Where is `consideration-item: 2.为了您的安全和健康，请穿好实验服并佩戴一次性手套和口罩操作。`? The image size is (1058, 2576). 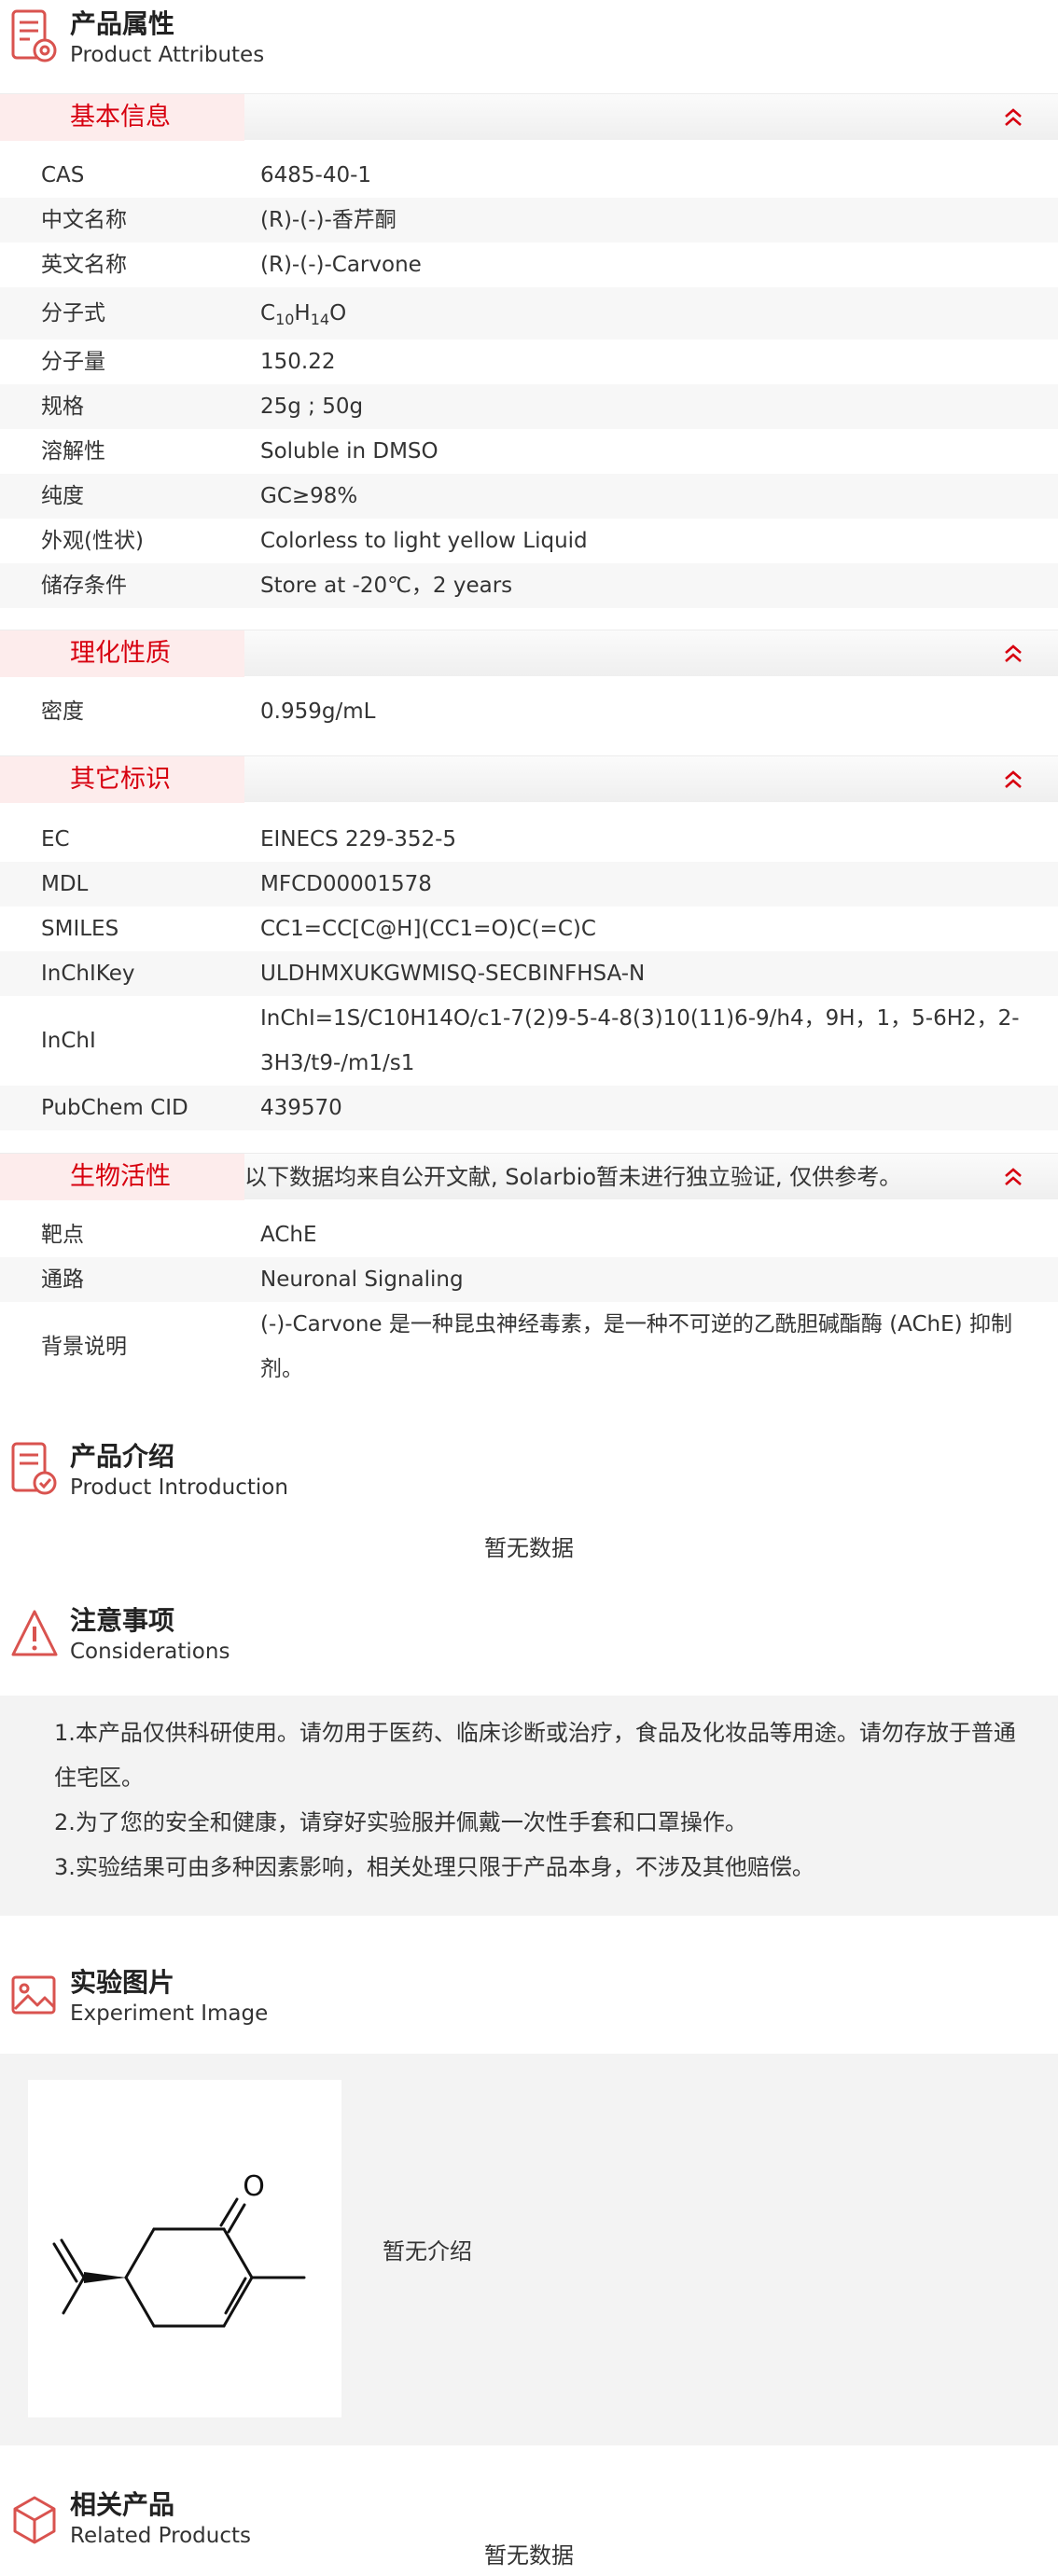
consideration-item: 2.为了您的安全和健康，请穿好实验服并佩戴一次性手套和口罩操作。 is located at coordinates (401, 1822).